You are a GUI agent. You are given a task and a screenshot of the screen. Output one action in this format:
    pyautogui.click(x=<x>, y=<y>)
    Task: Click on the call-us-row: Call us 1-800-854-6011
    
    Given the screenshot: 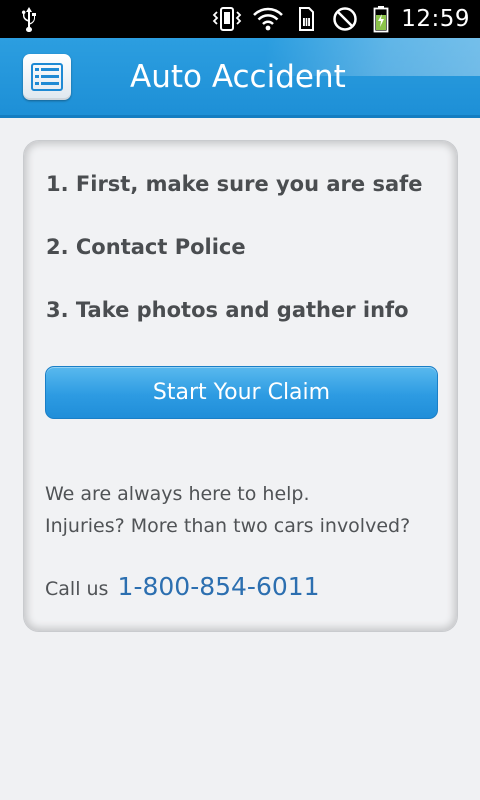 What is the action you would take?
    pyautogui.click(x=182, y=586)
    